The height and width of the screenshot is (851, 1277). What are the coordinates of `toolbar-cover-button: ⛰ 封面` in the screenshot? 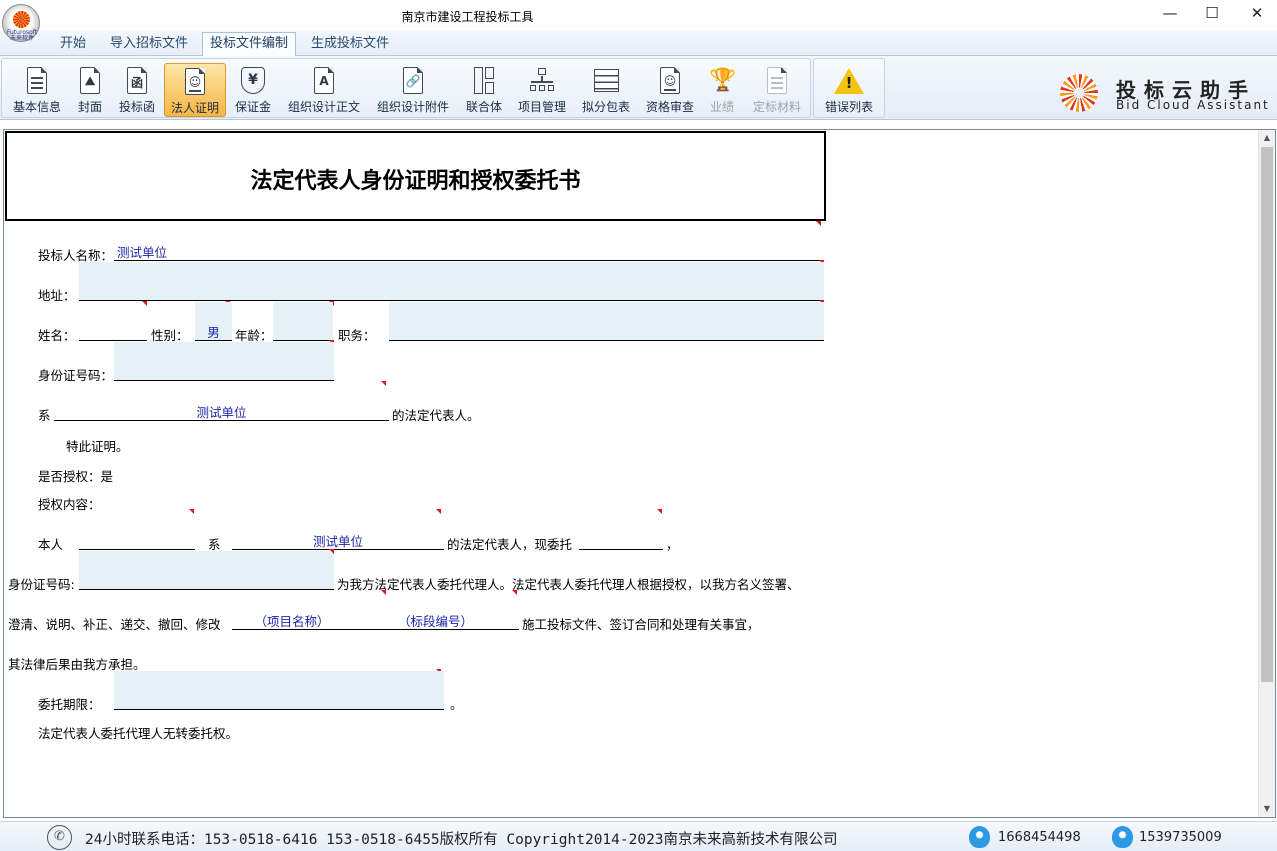 It's located at (90, 90).